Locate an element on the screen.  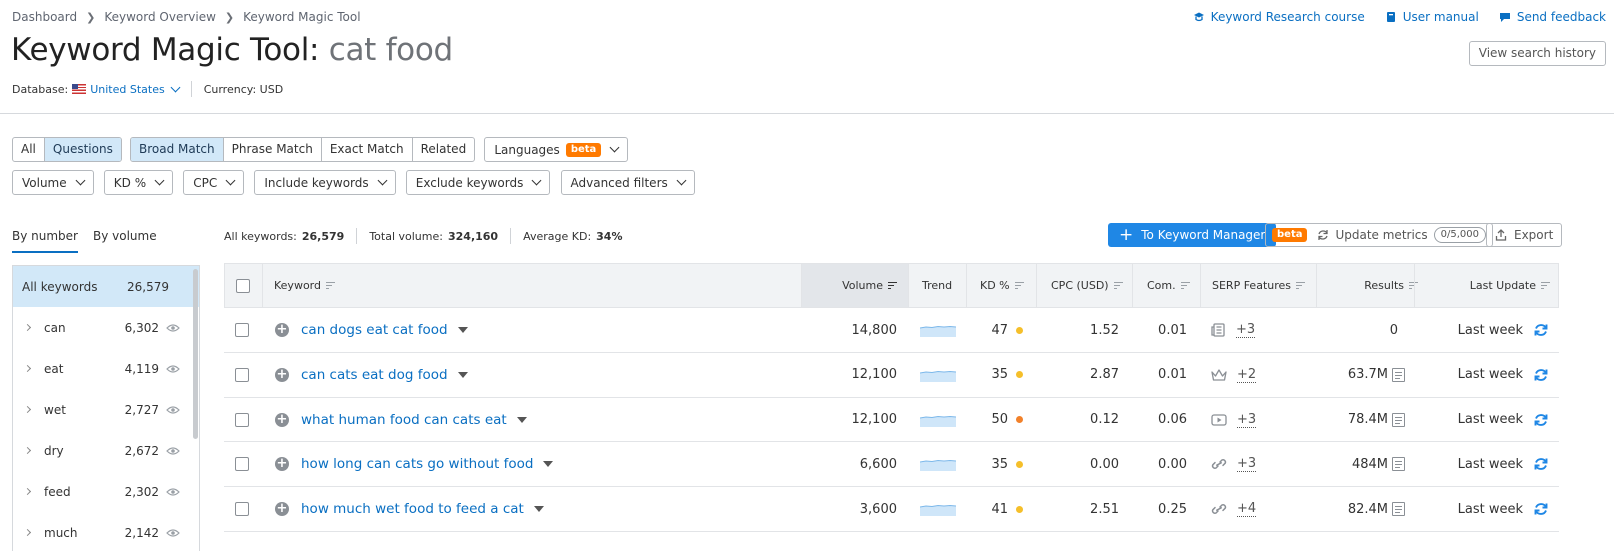
header-cpc: CPC (USD) is located at coordinates (1087, 285).